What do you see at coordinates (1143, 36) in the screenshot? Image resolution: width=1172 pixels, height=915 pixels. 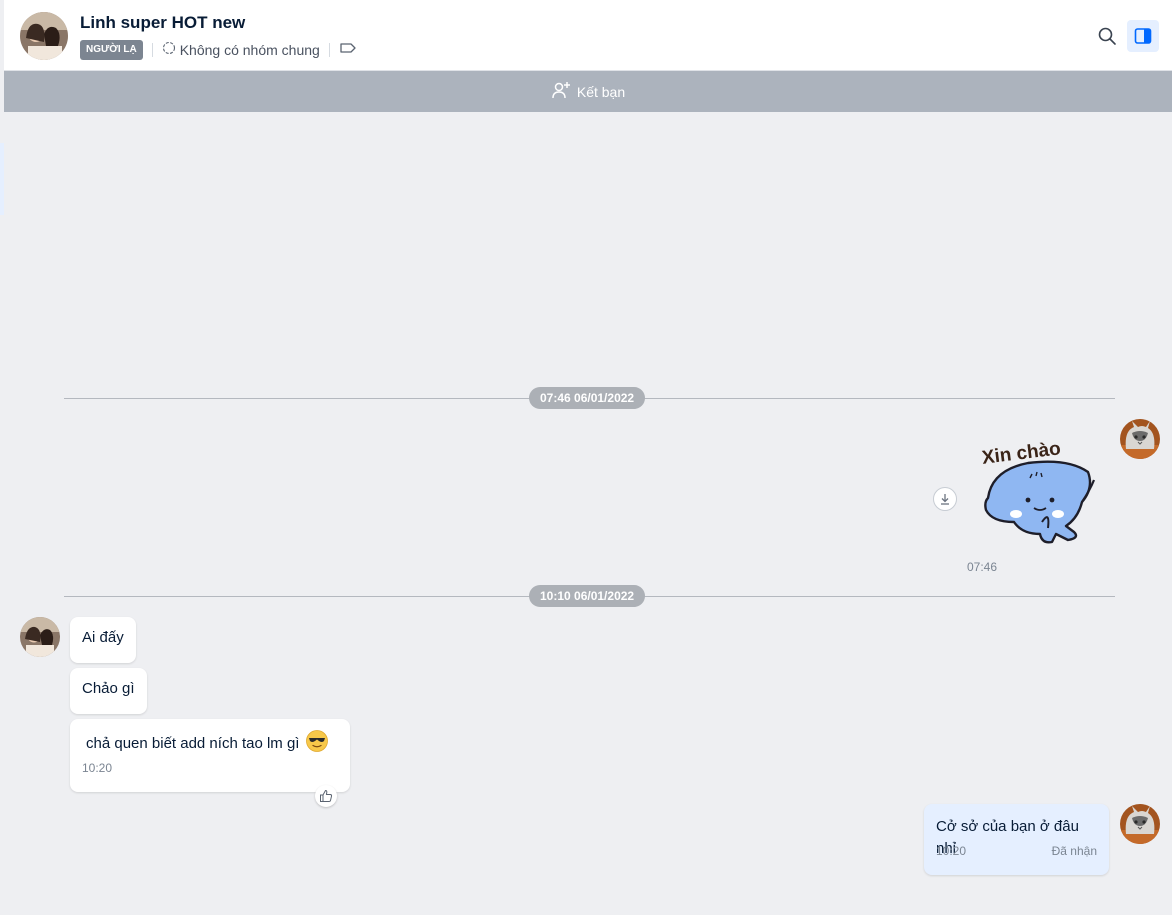 I see `sidebar-toggle-icon` at bounding box center [1143, 36].